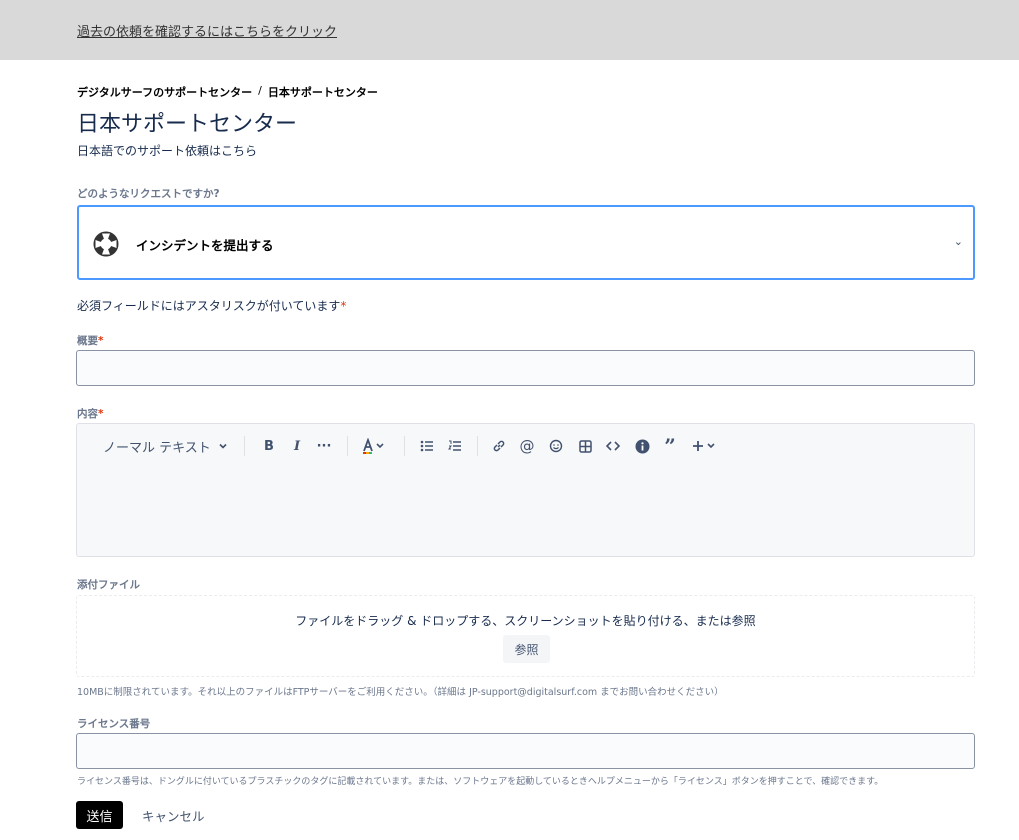 This screenshot has width=1019, height=840. Describe the element at coordinates (556, 446) in the screenshot. I see `emoji-icon` at that location.